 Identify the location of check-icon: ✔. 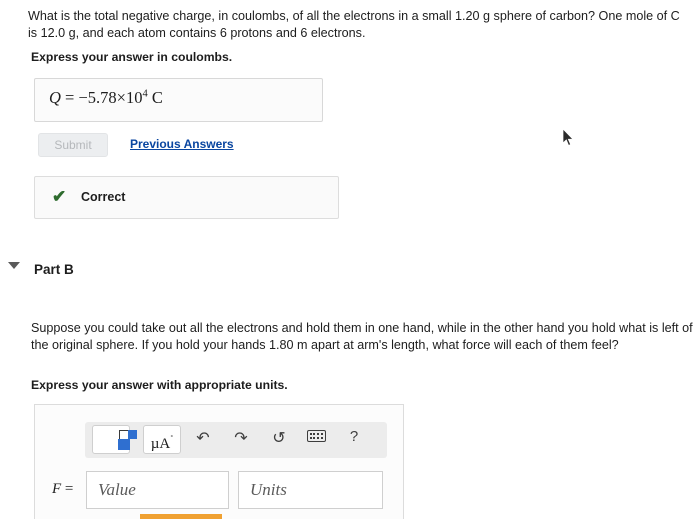
(59, 196).